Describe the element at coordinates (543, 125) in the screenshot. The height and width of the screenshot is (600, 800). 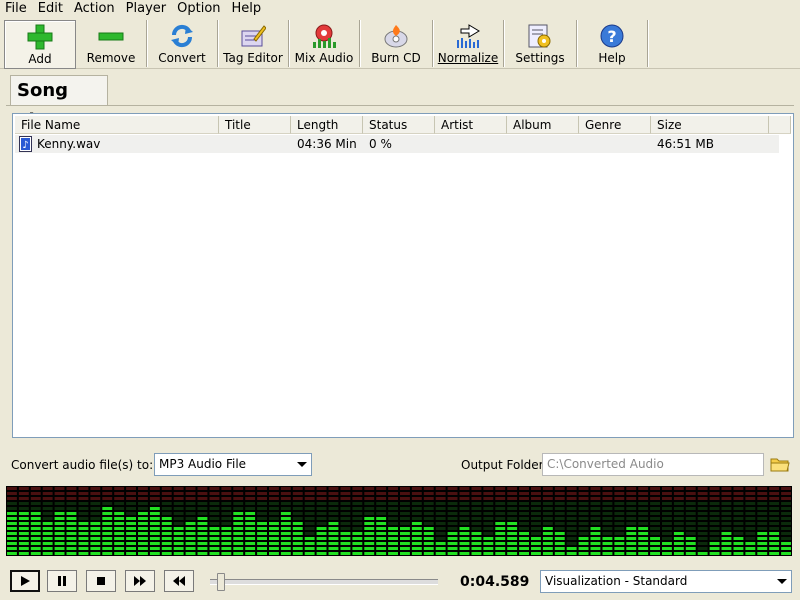
I see `column-album: Album` at that location.